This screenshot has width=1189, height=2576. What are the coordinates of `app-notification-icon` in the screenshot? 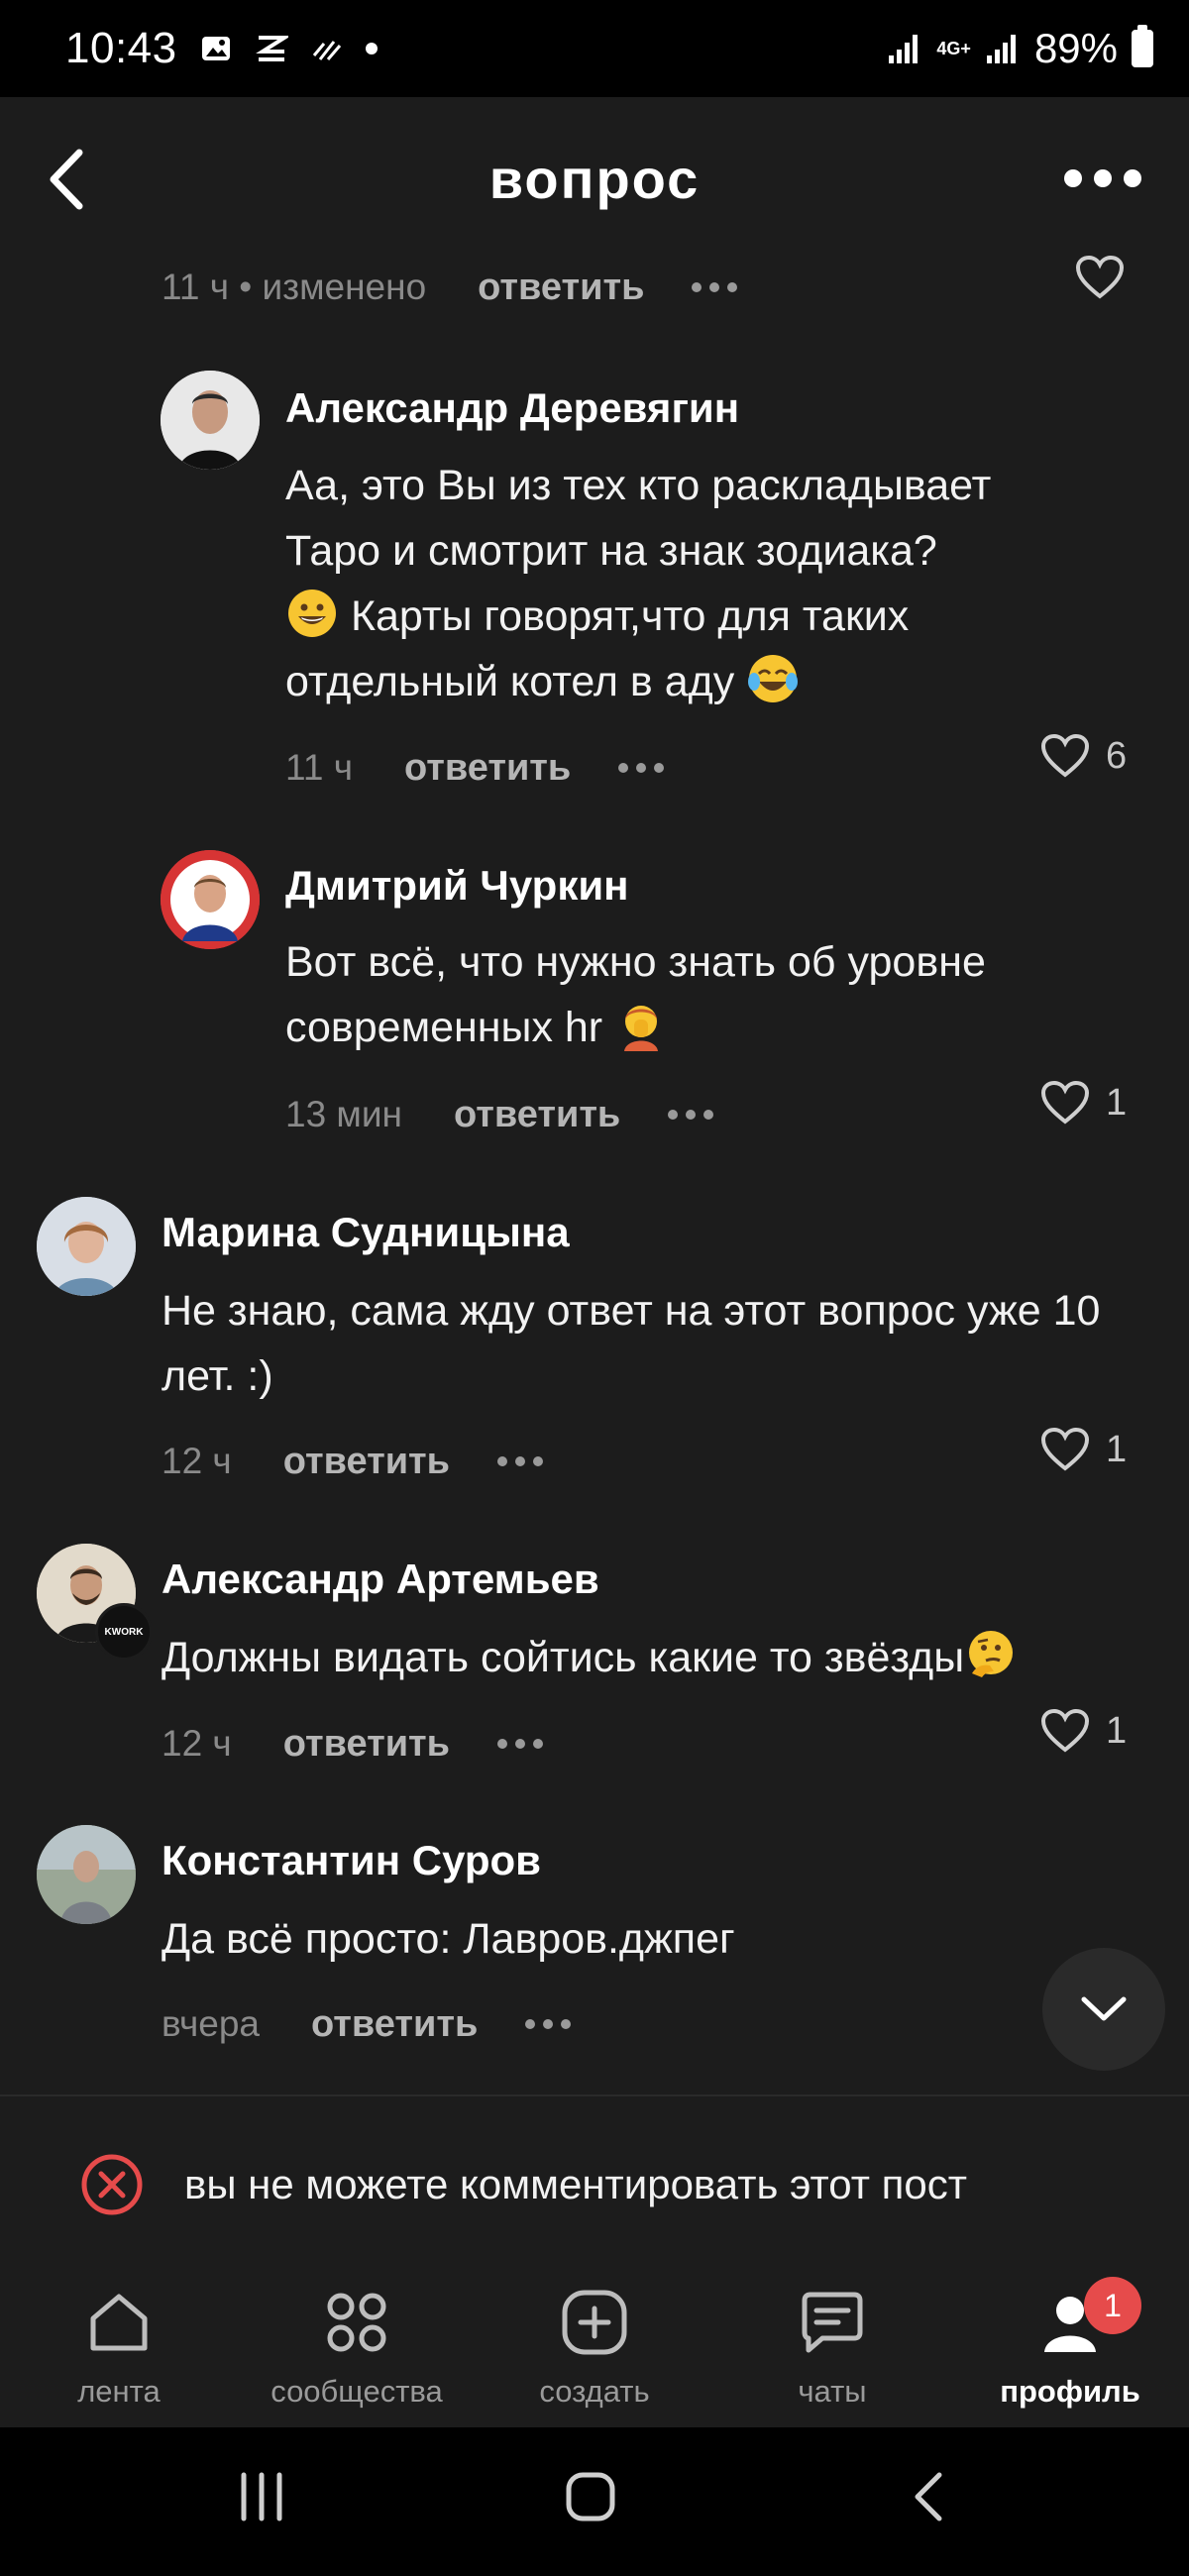 It's located at (271, 48).